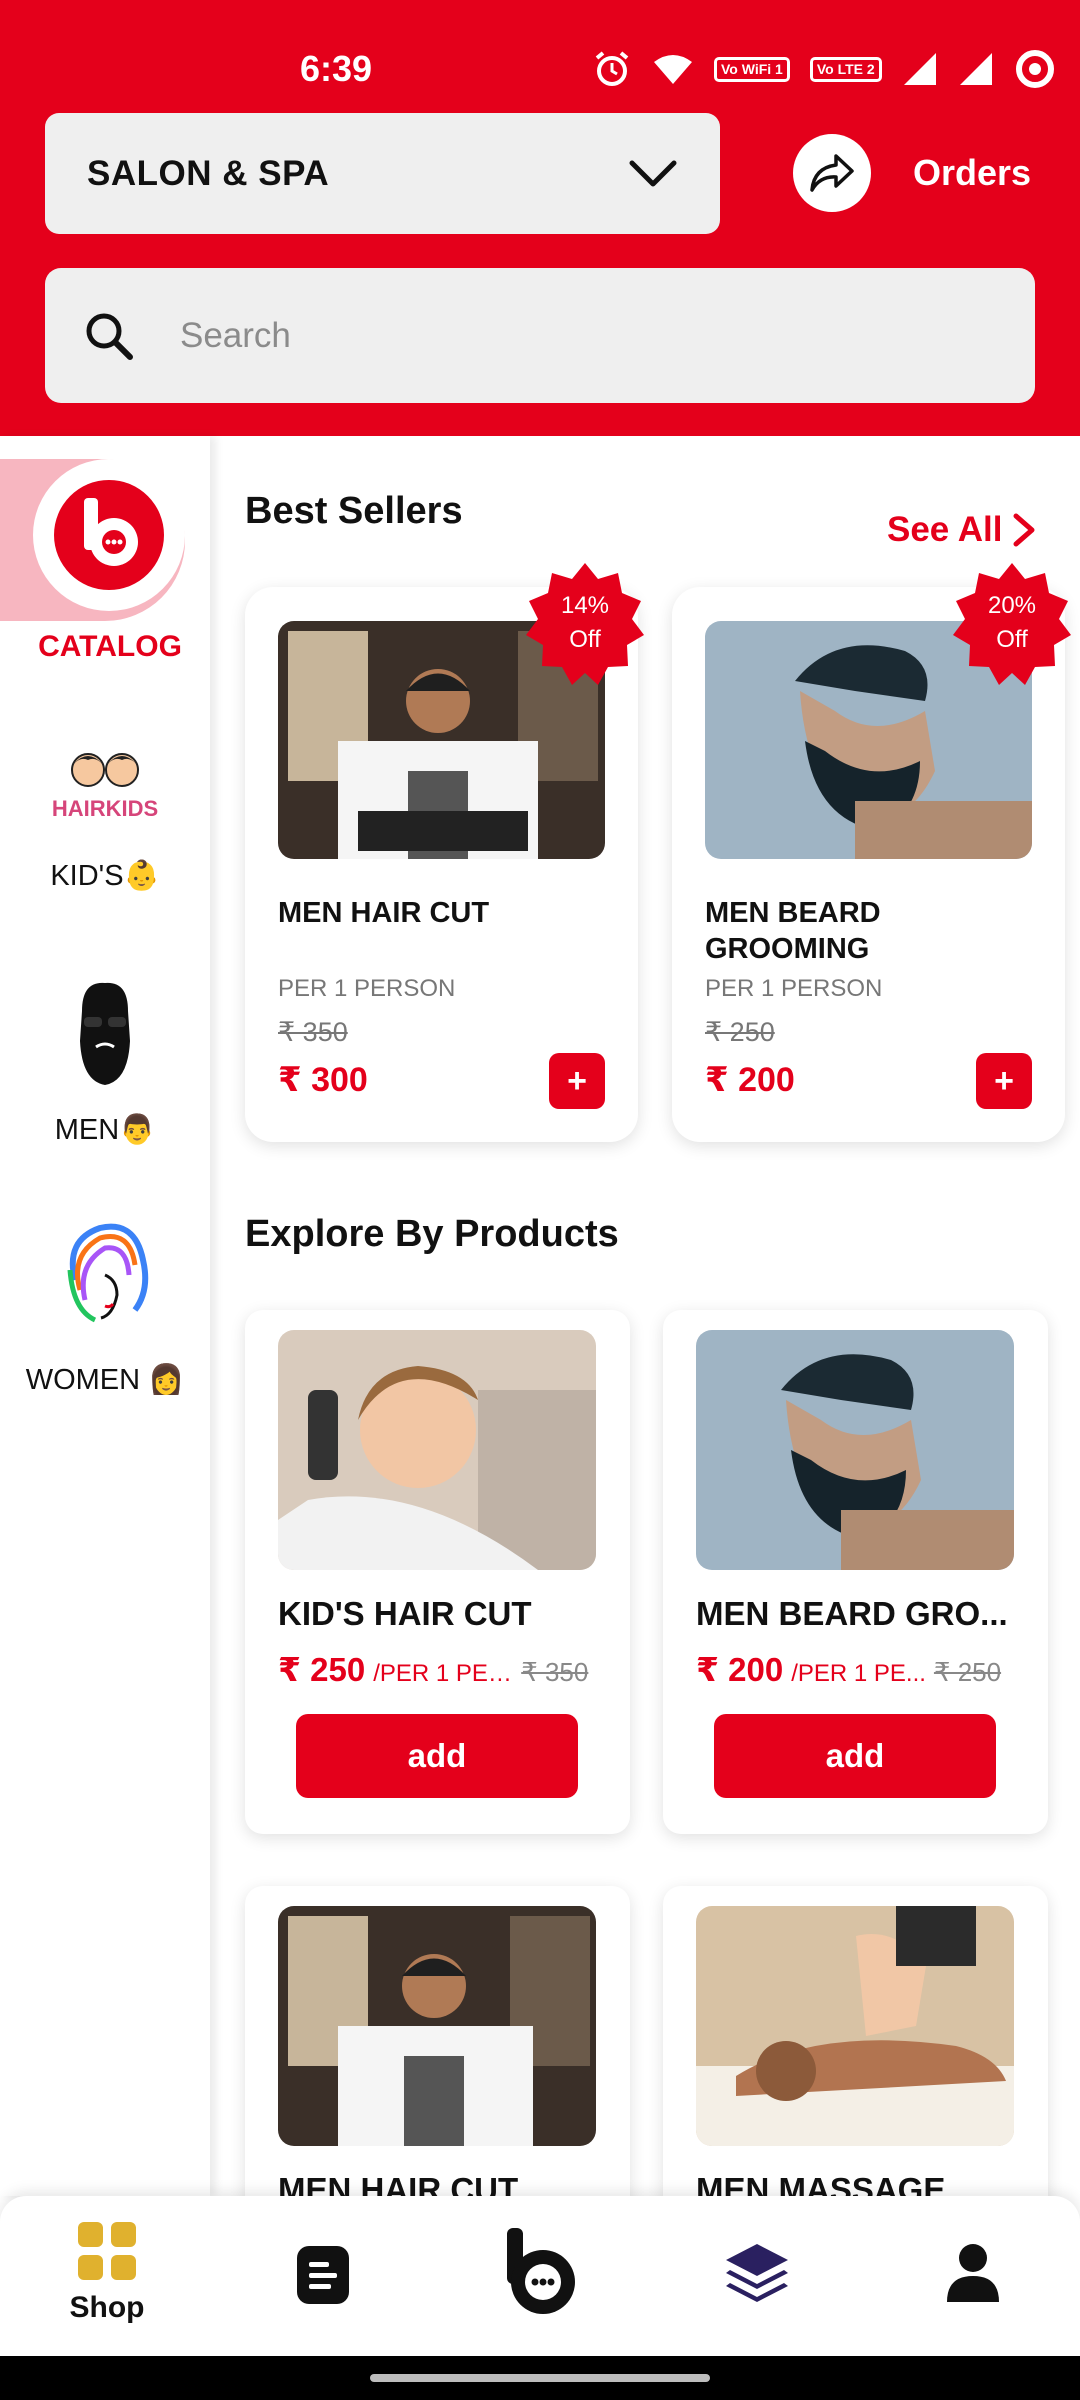  I want to click on woman-hair-icon, so click(108, 1273).